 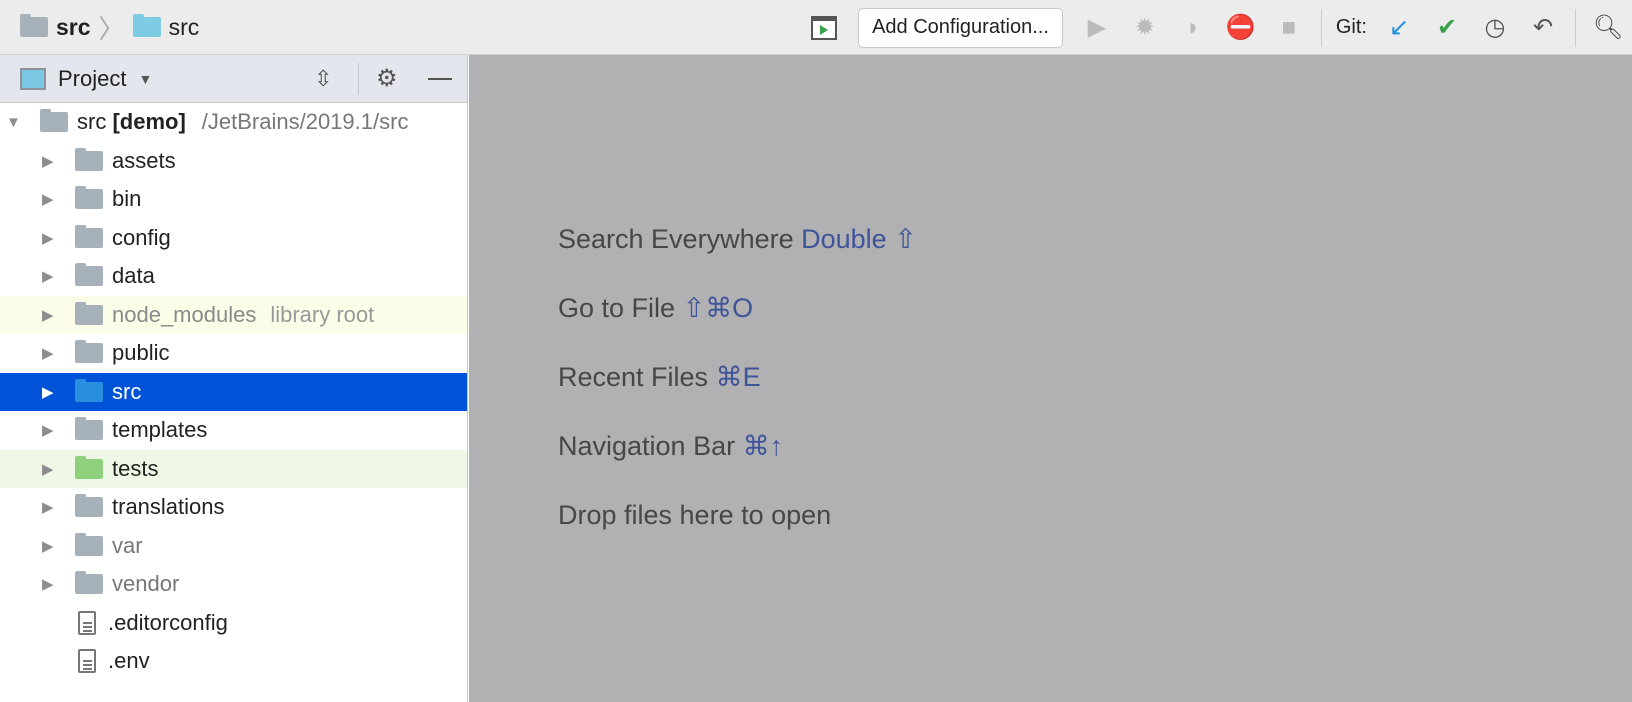 I want to click on root-name: src, so click(x=92, y=122).